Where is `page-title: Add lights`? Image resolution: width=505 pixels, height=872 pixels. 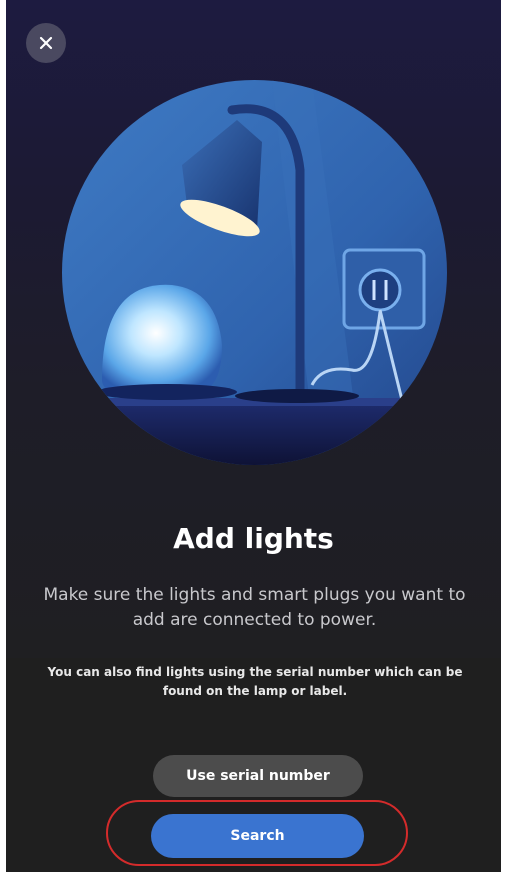 page-title: Add lights is located at coordinates (253, 538).